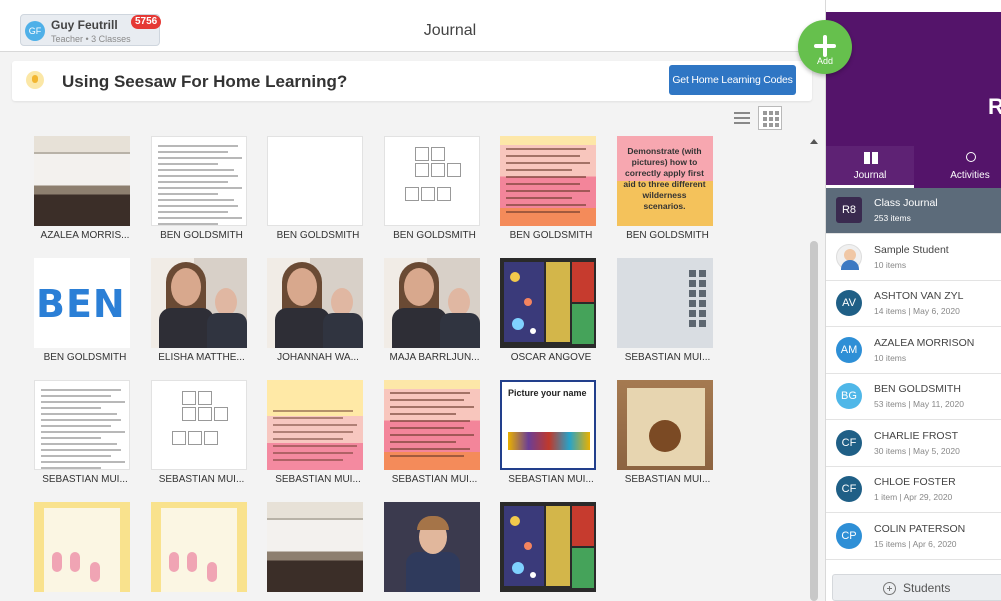 This screenshot has height=601, width=1001. I want to click on thumbnail-ben: BEN, so click(82, 303).